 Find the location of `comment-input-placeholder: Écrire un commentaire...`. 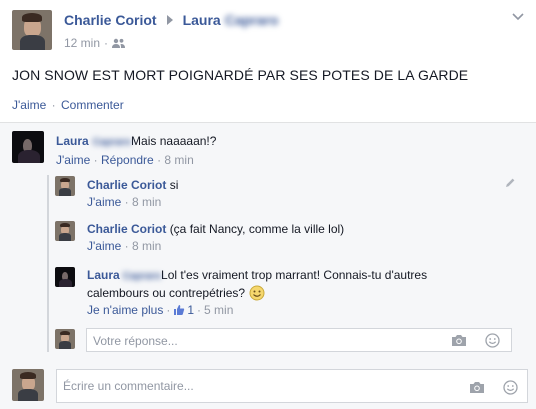

comment-input-placeholder: Écrire un commentaire... is located at coordinates (128, 386).